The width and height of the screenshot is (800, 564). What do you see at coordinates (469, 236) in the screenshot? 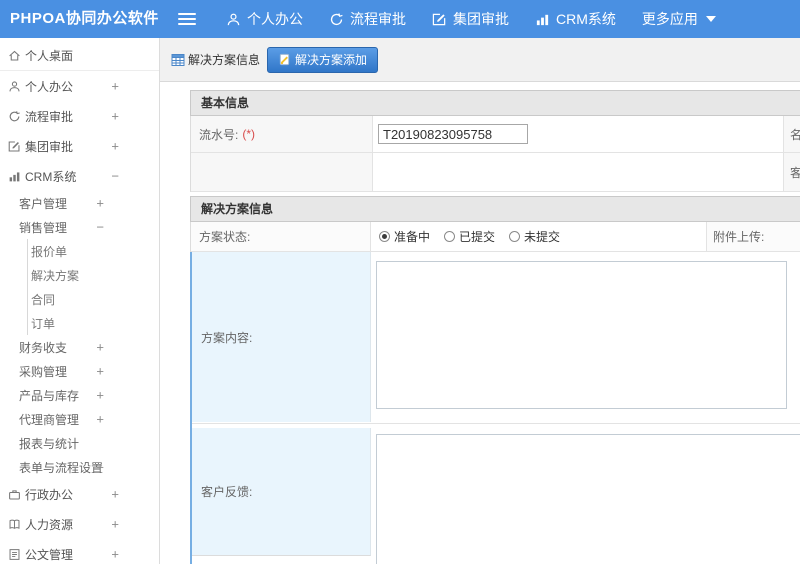
I see `radio-submitted: 已提交` at bounding box center [469, 236].